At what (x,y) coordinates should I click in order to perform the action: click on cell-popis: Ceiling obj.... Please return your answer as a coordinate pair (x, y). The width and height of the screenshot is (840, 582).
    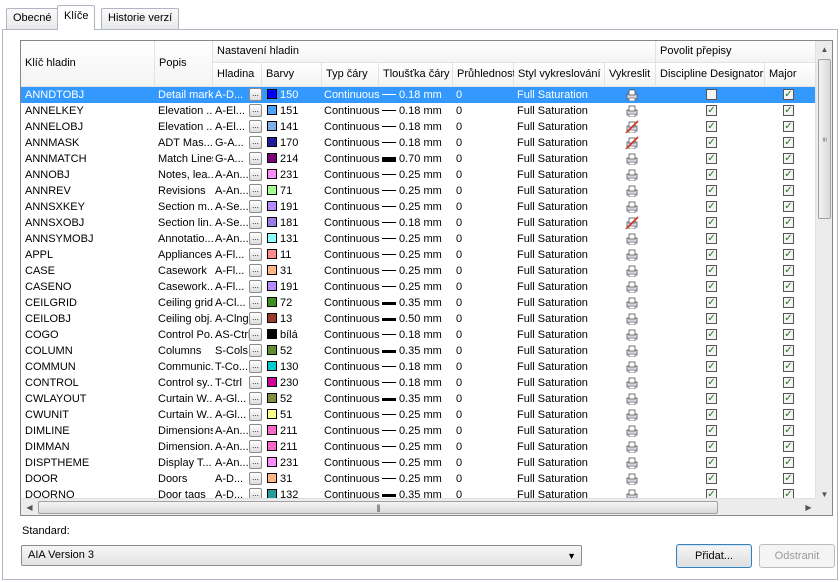
    Looking at the image, I should click on (185, 319).